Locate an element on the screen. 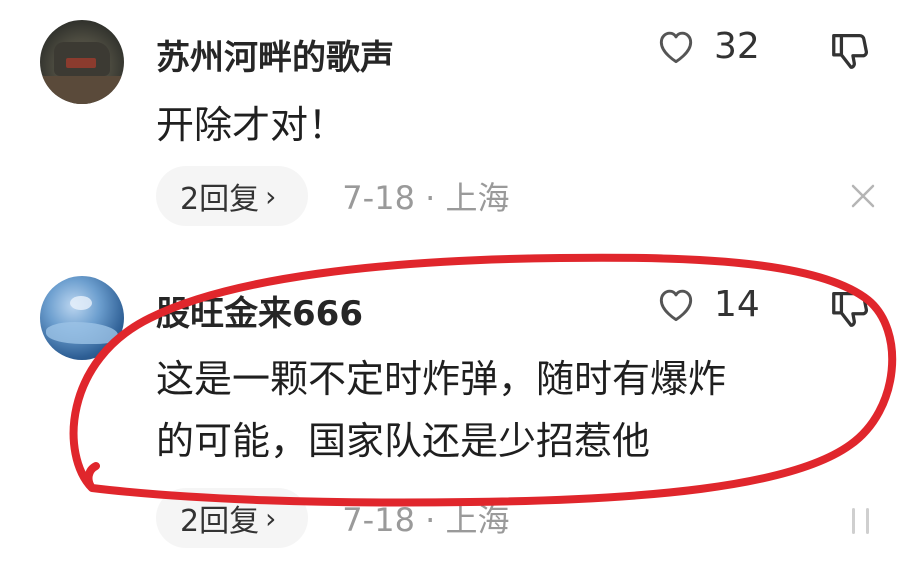 The image size is (922, 562). comment-text-line: 开除才对！ is located at coordinates (251, 125).